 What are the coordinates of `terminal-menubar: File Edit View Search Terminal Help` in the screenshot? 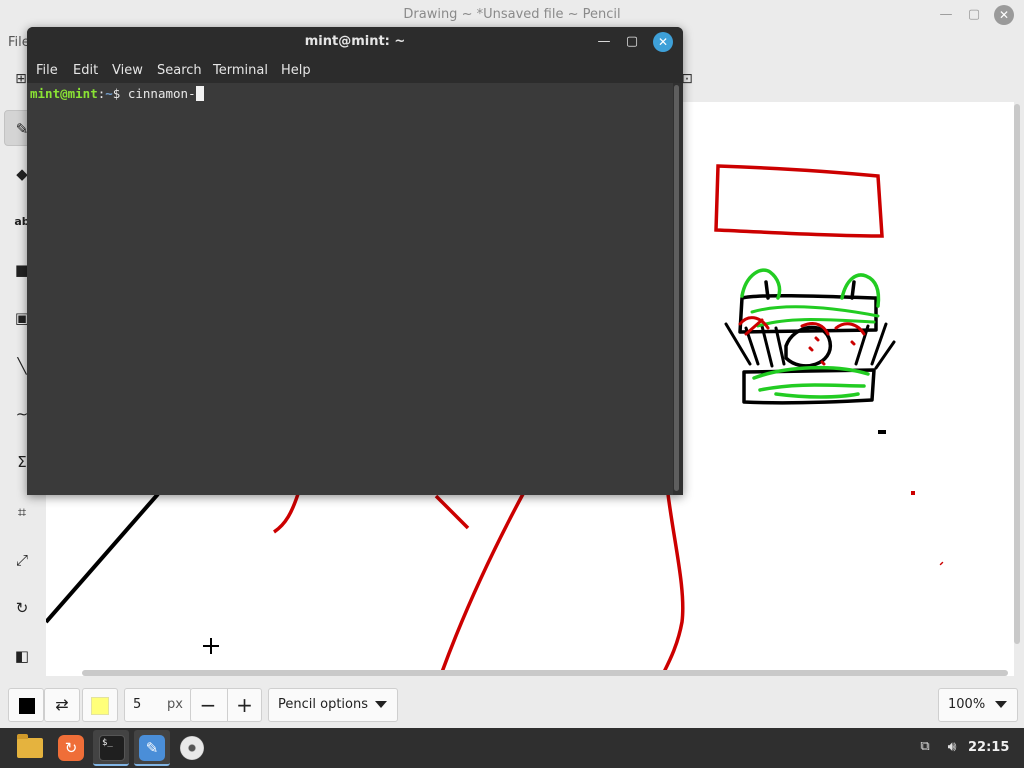 It's located at (355, 70).